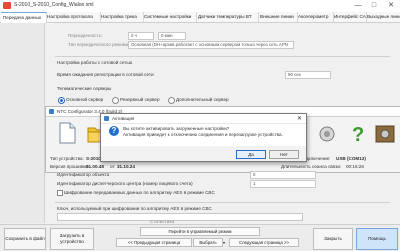 This screenshot has height=251, width=400. Describe the element at coordinates (95, 166) in the screenshot. I see `firmware-value: 01.00.48` at that location.